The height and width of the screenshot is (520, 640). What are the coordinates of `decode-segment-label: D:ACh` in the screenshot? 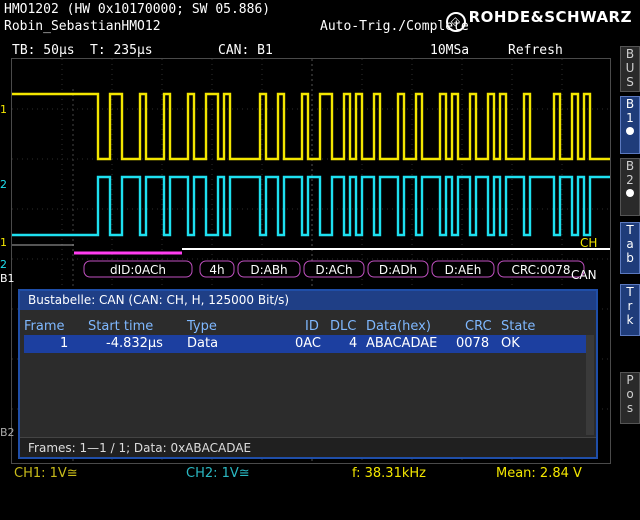 It's located at (333, 270).